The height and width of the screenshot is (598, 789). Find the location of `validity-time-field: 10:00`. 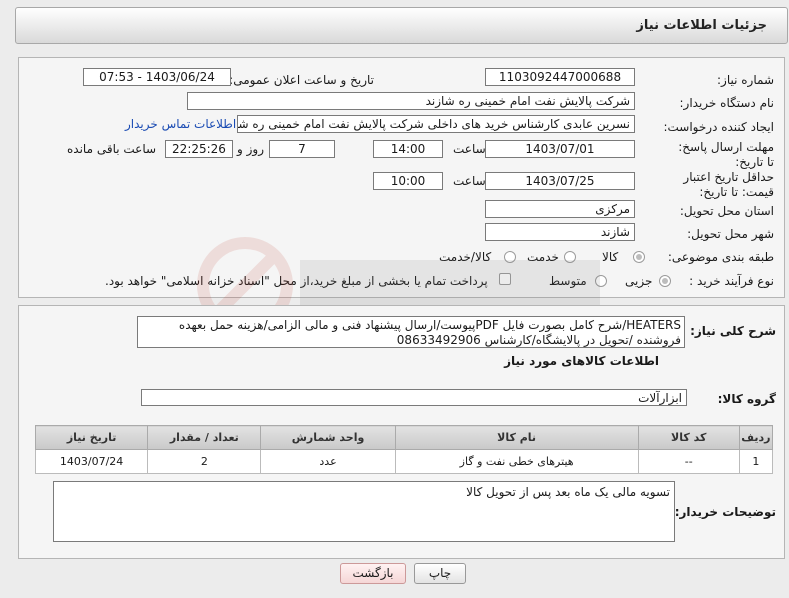

validity-time-field: 10:00 is located at coordinates (408, 181).